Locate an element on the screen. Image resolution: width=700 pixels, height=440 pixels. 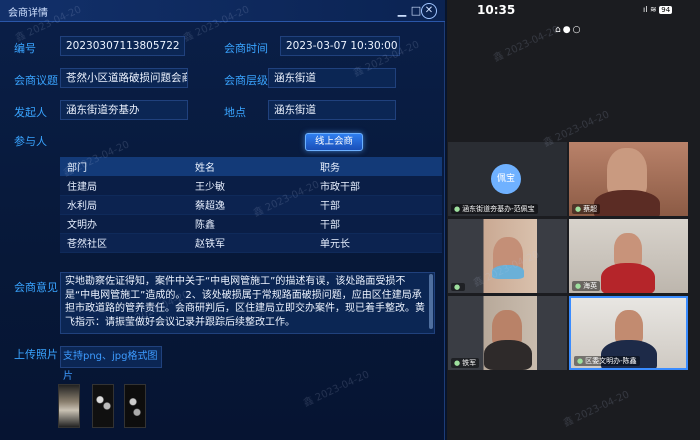
table-cell: 王少敏 is located at coordinates (250, 186).